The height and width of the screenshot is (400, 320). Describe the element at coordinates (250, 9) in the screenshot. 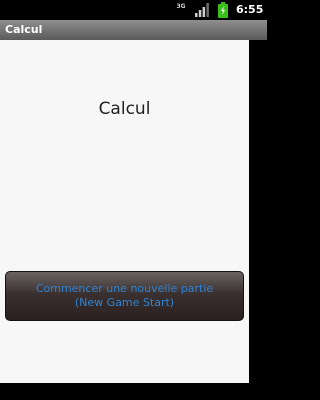

I see `clock: 6:55` at that location.